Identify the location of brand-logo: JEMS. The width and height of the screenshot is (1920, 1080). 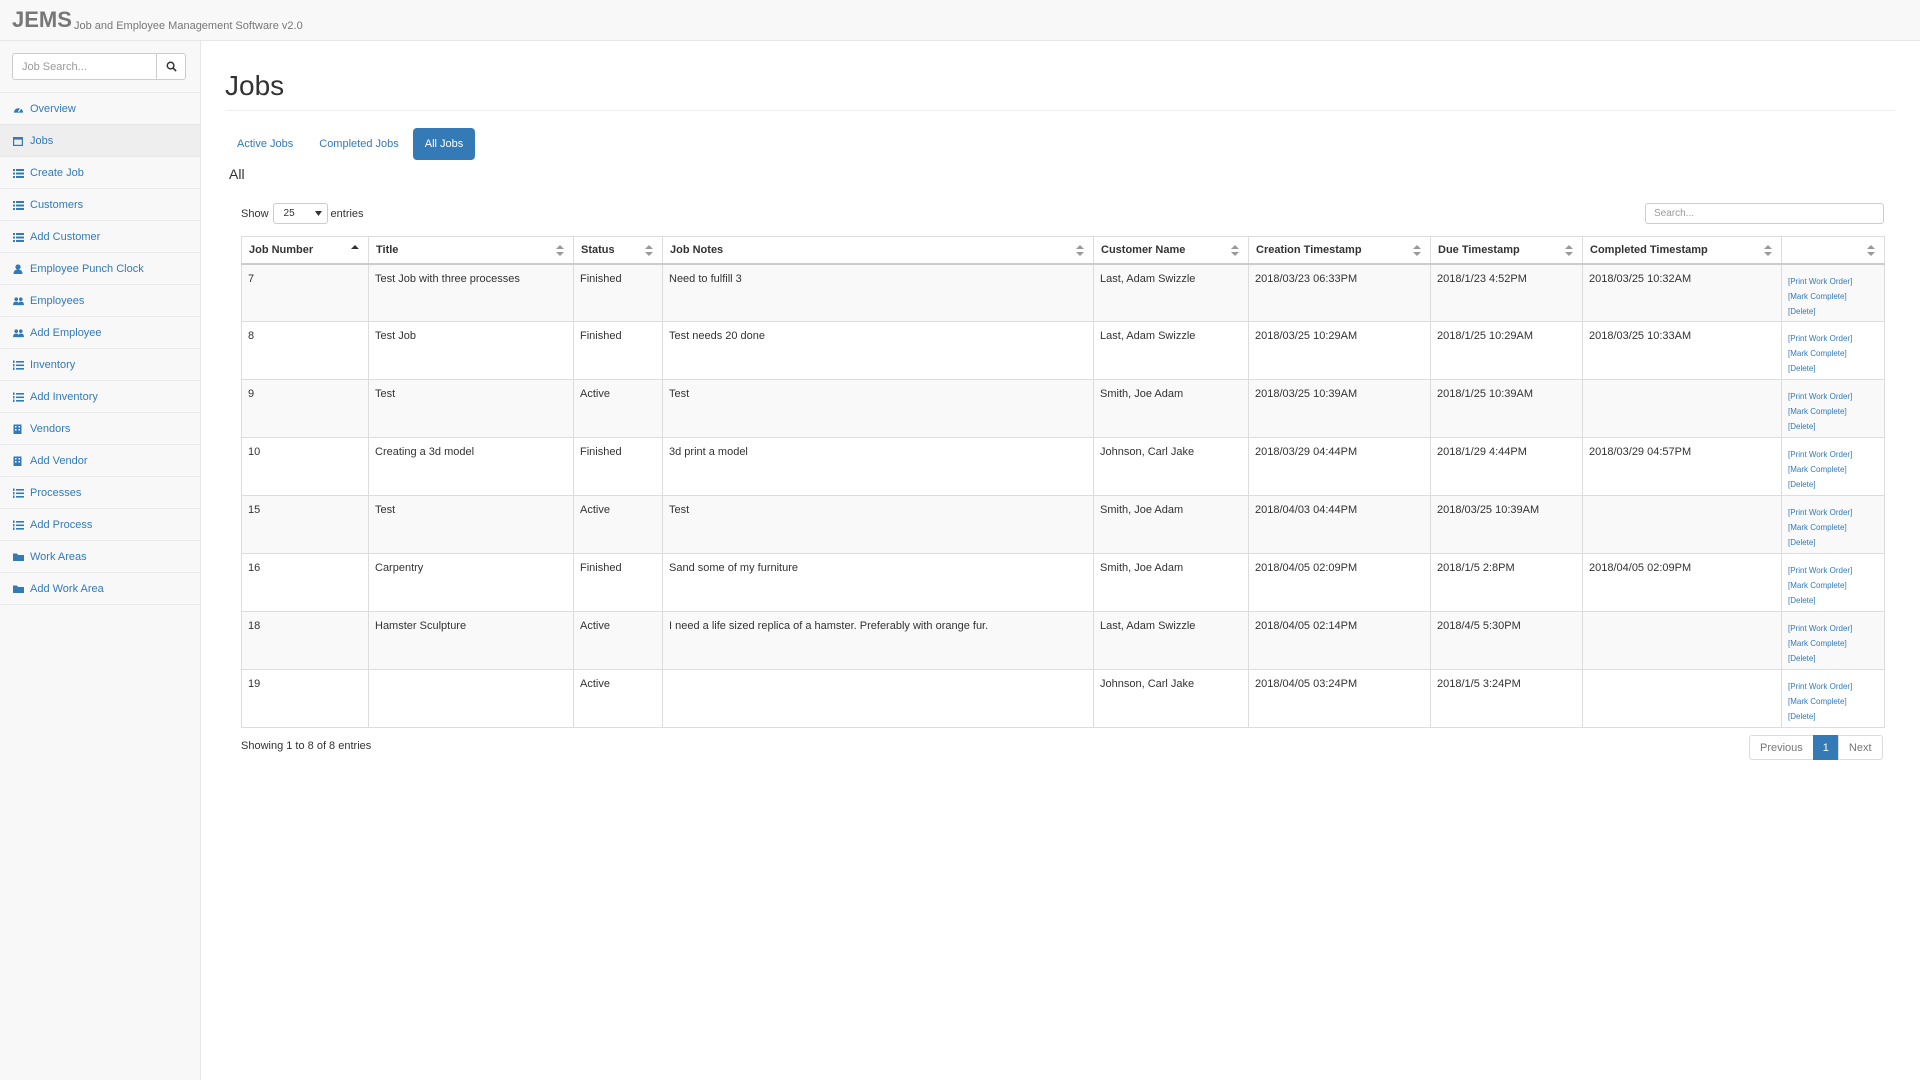
(42, 20).